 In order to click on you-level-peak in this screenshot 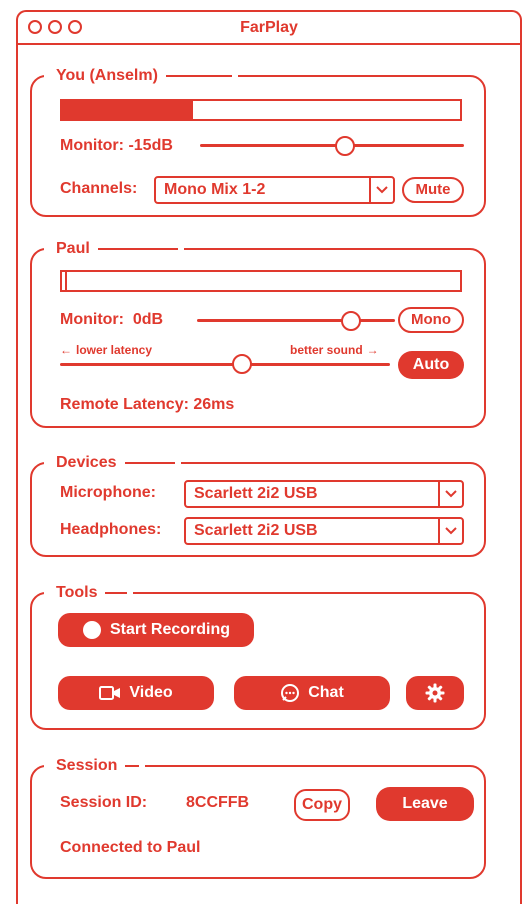, I will do `click(190, 110)`.